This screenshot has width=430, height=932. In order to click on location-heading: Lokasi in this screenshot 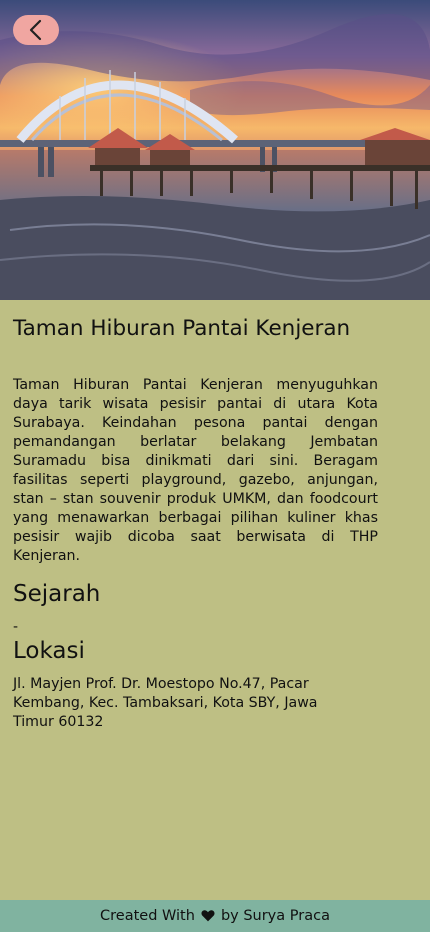, I will do `click(49, 651)`.